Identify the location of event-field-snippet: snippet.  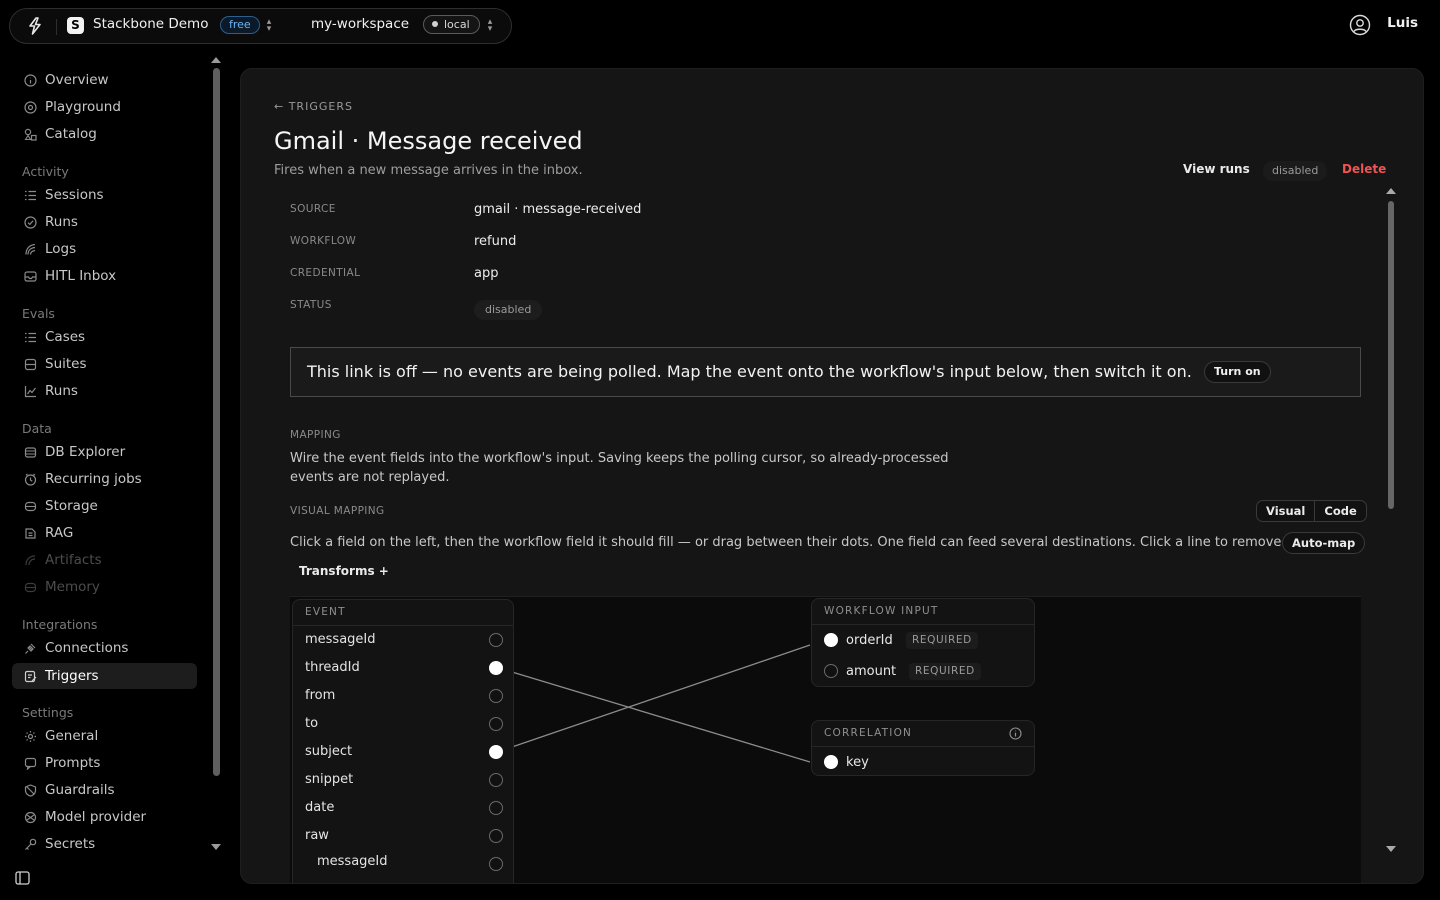
(329, 779).